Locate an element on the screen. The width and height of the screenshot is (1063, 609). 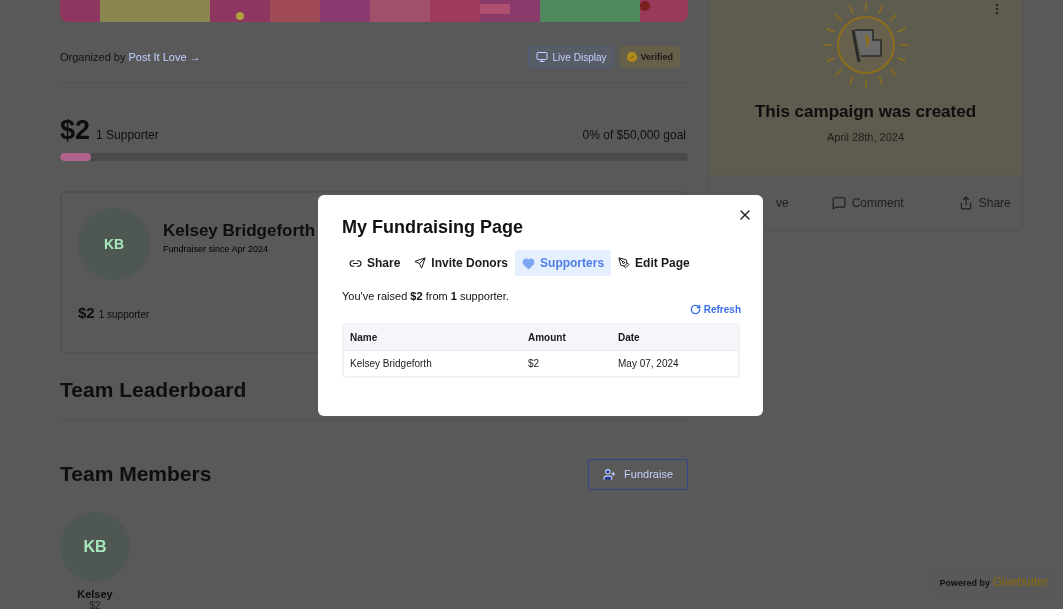
tab: Edit Page is located at coordinates (654, 263).